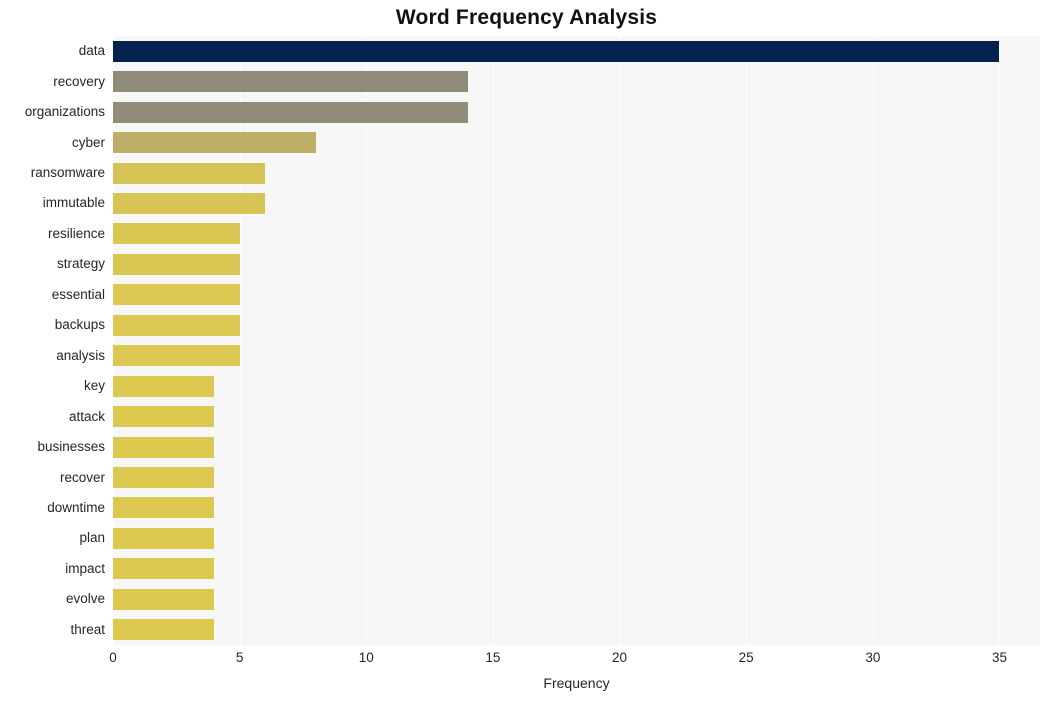 This screenshot has height=701, width=1053. Describe the element at coordinates (164, 417) in the screenshot. I see `bar-attack` at that location.